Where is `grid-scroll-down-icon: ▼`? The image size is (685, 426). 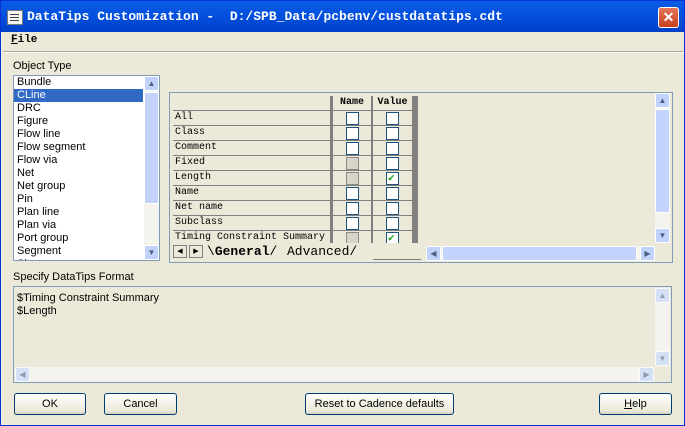 grid-scroll-down-icon: ▼ is located at coordinates (662, 235).